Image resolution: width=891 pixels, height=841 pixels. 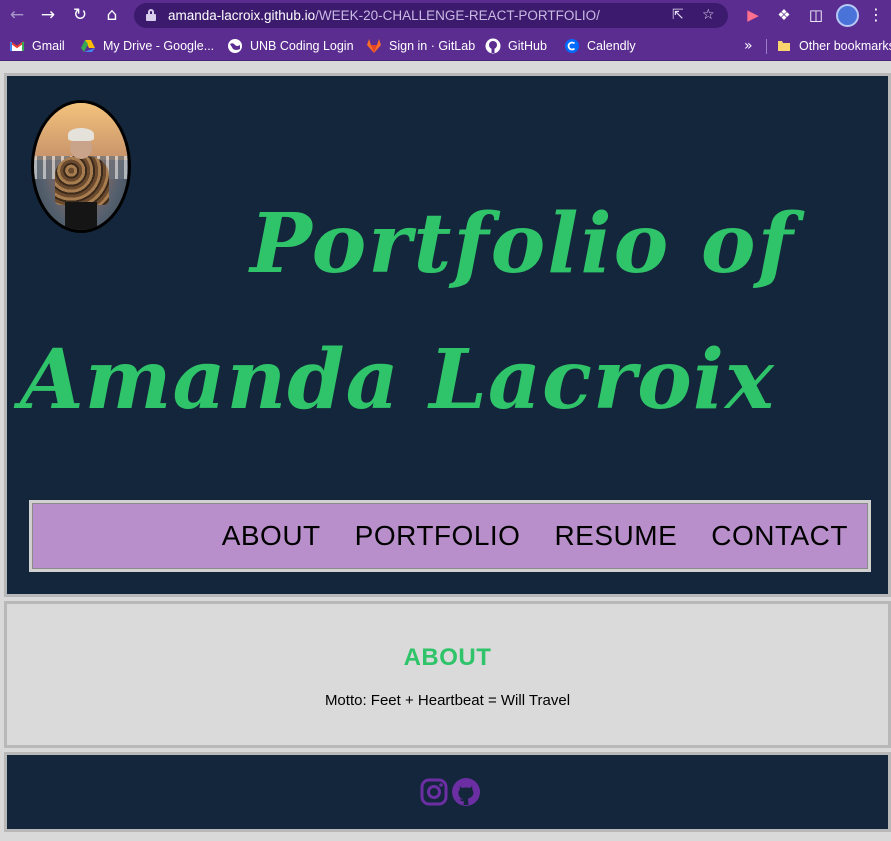 What do you see at coordinates (748, 46) in the screenshot?
I see `bookmarks-overflow-button: »` at bounding box center [748, 46].